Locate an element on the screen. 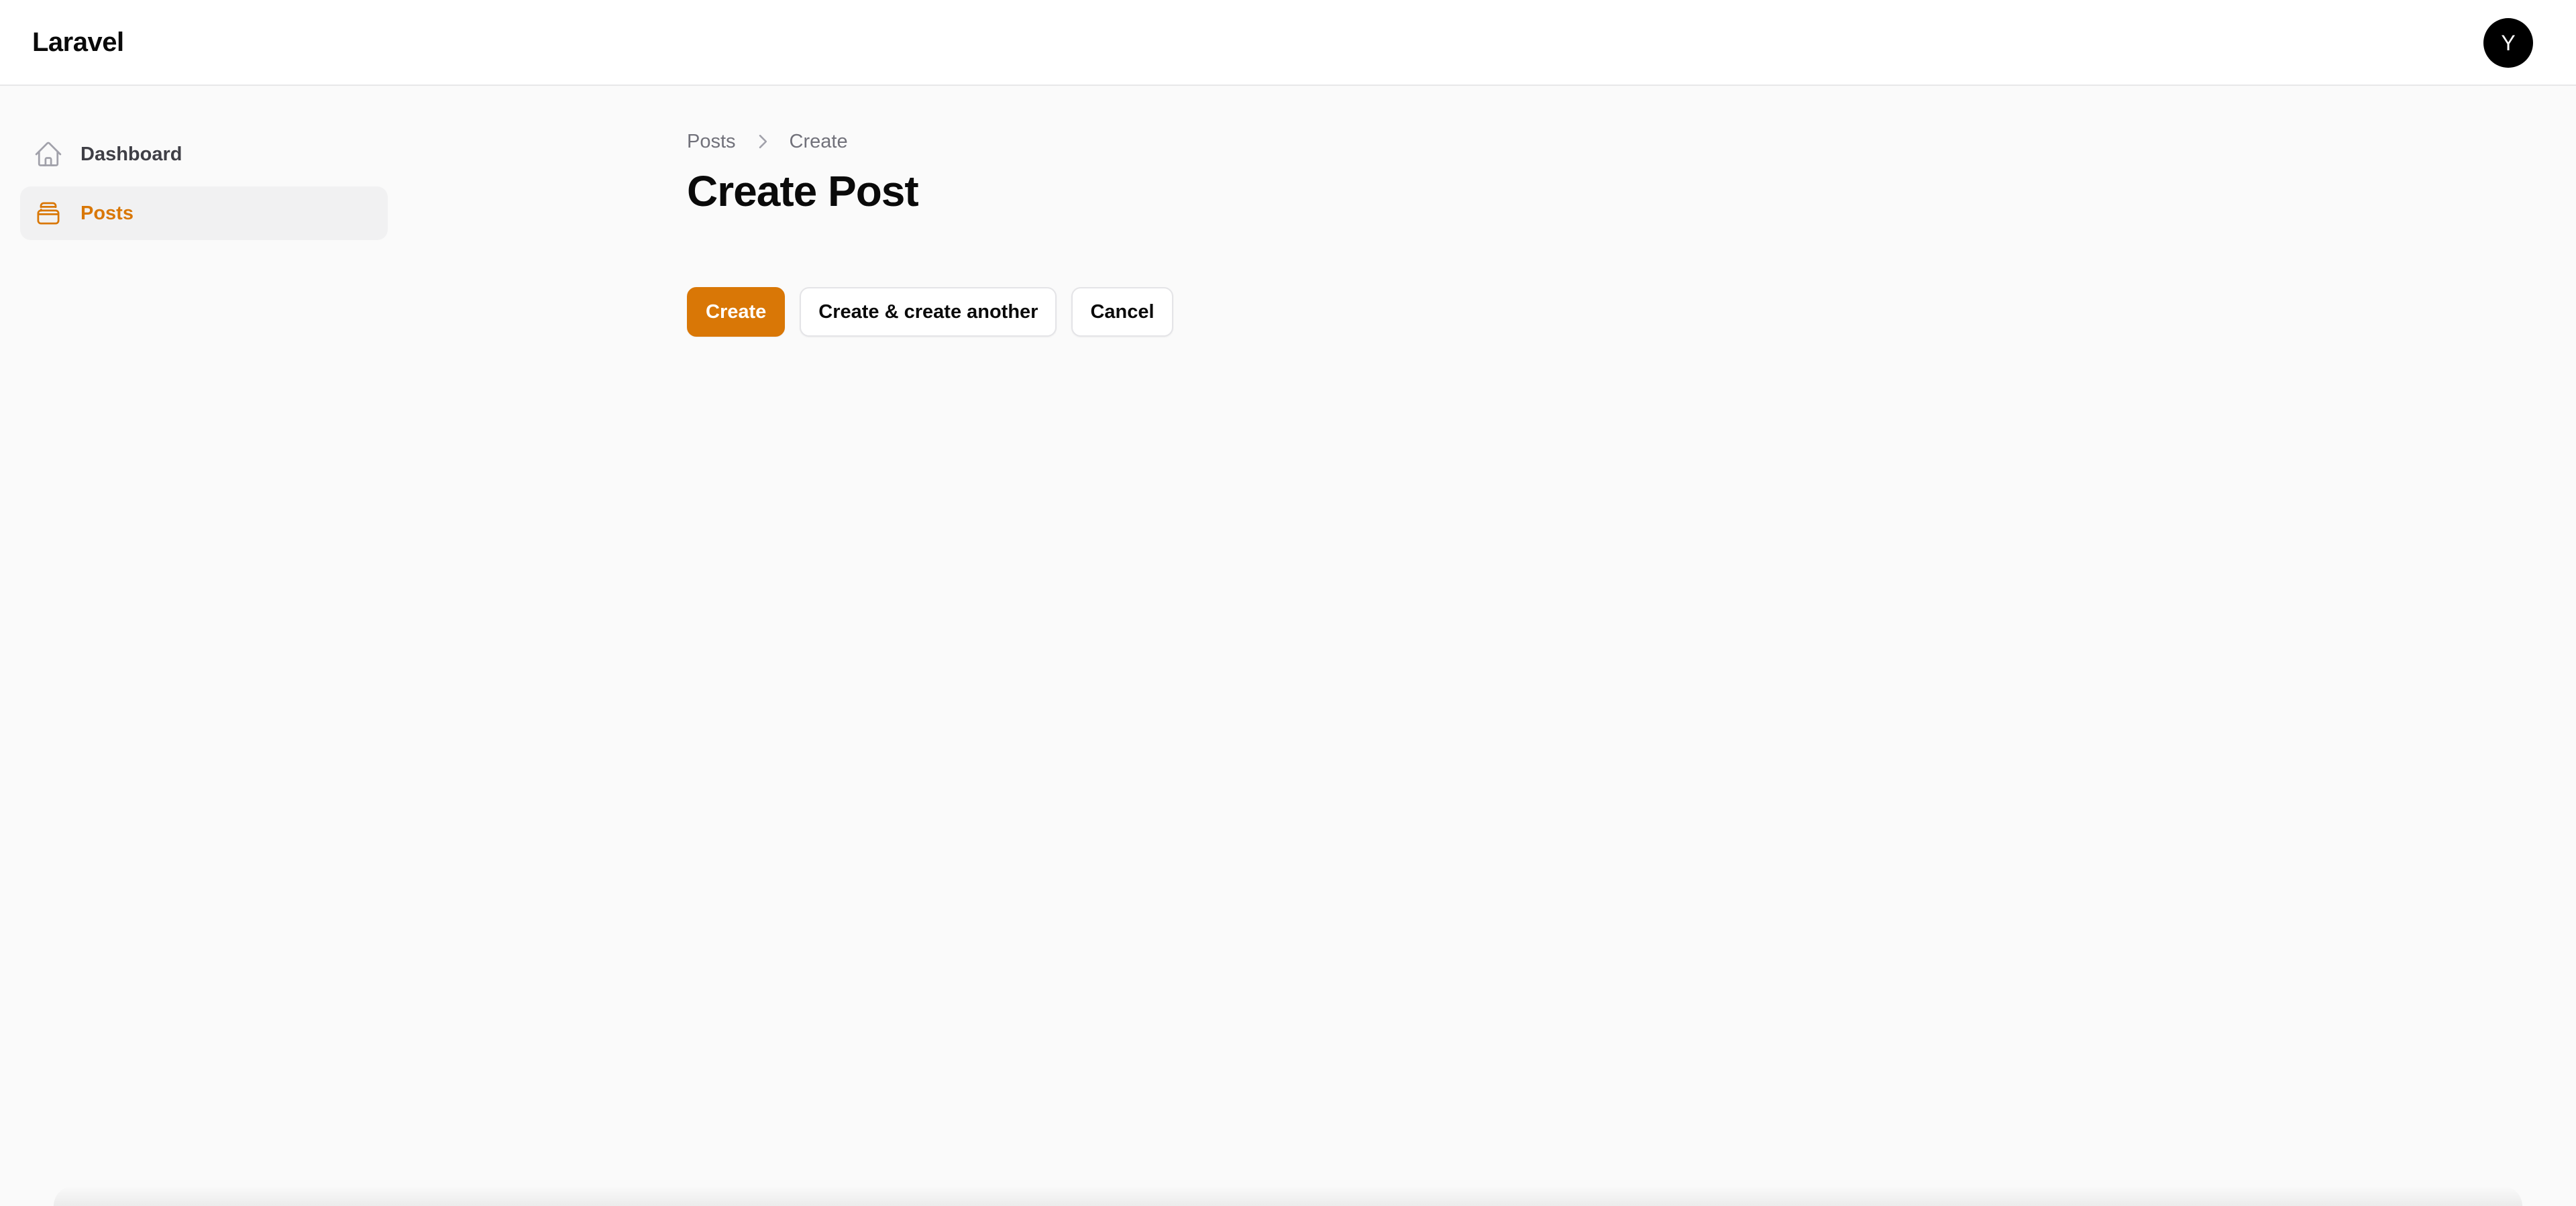  bottom-shadow-divider is located at coordinates (1288, 1196).